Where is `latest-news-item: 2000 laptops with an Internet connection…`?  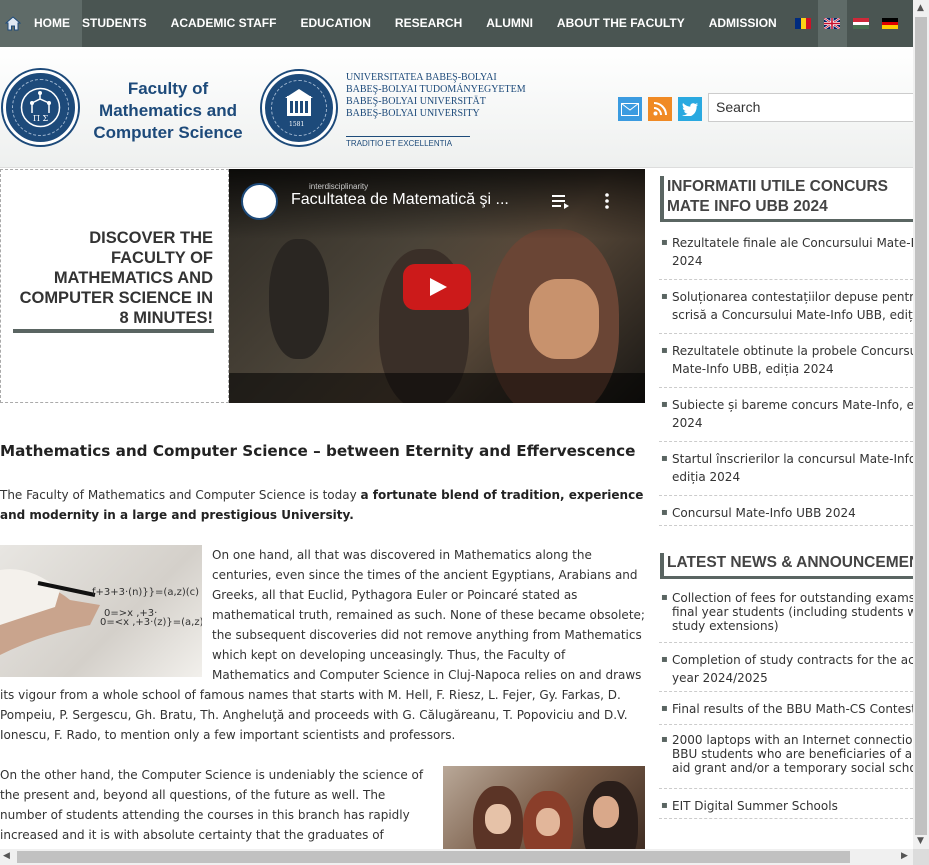
latest-news-item: 2000 laptops with an Internet connection… is located at coordinates (786, 757).